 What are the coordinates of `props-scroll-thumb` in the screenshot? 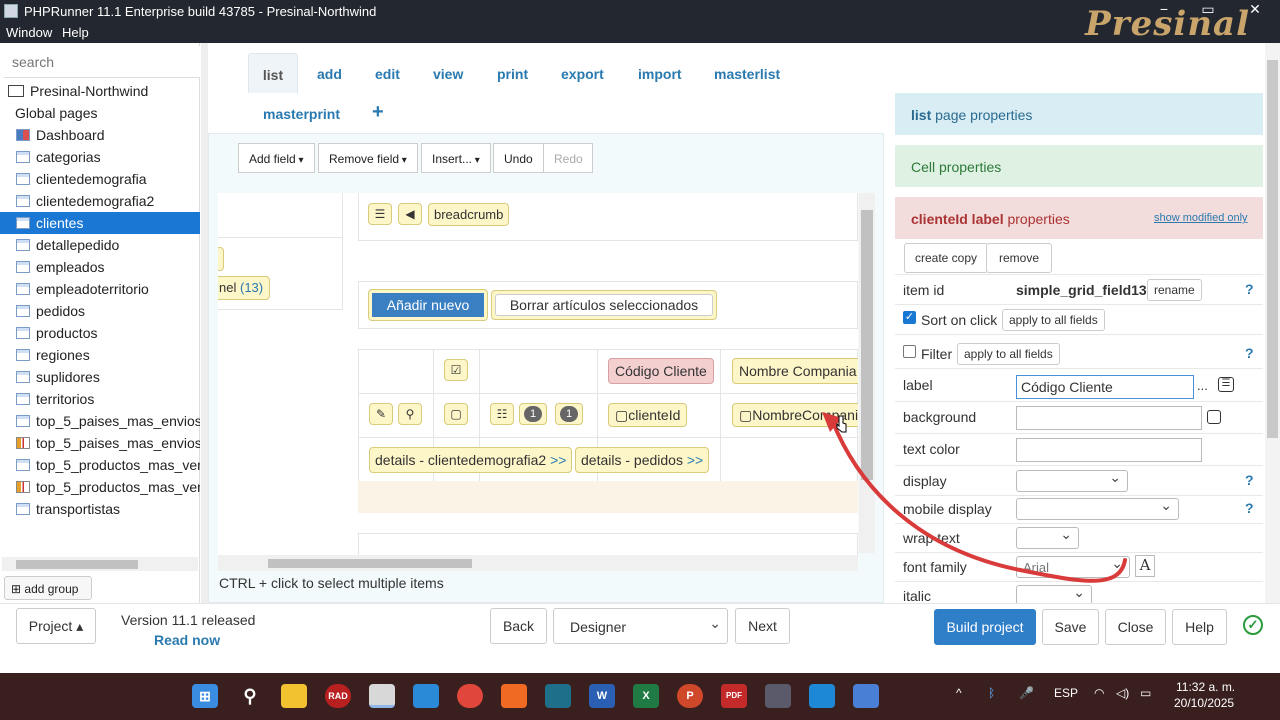 It's located at (1272, 249).